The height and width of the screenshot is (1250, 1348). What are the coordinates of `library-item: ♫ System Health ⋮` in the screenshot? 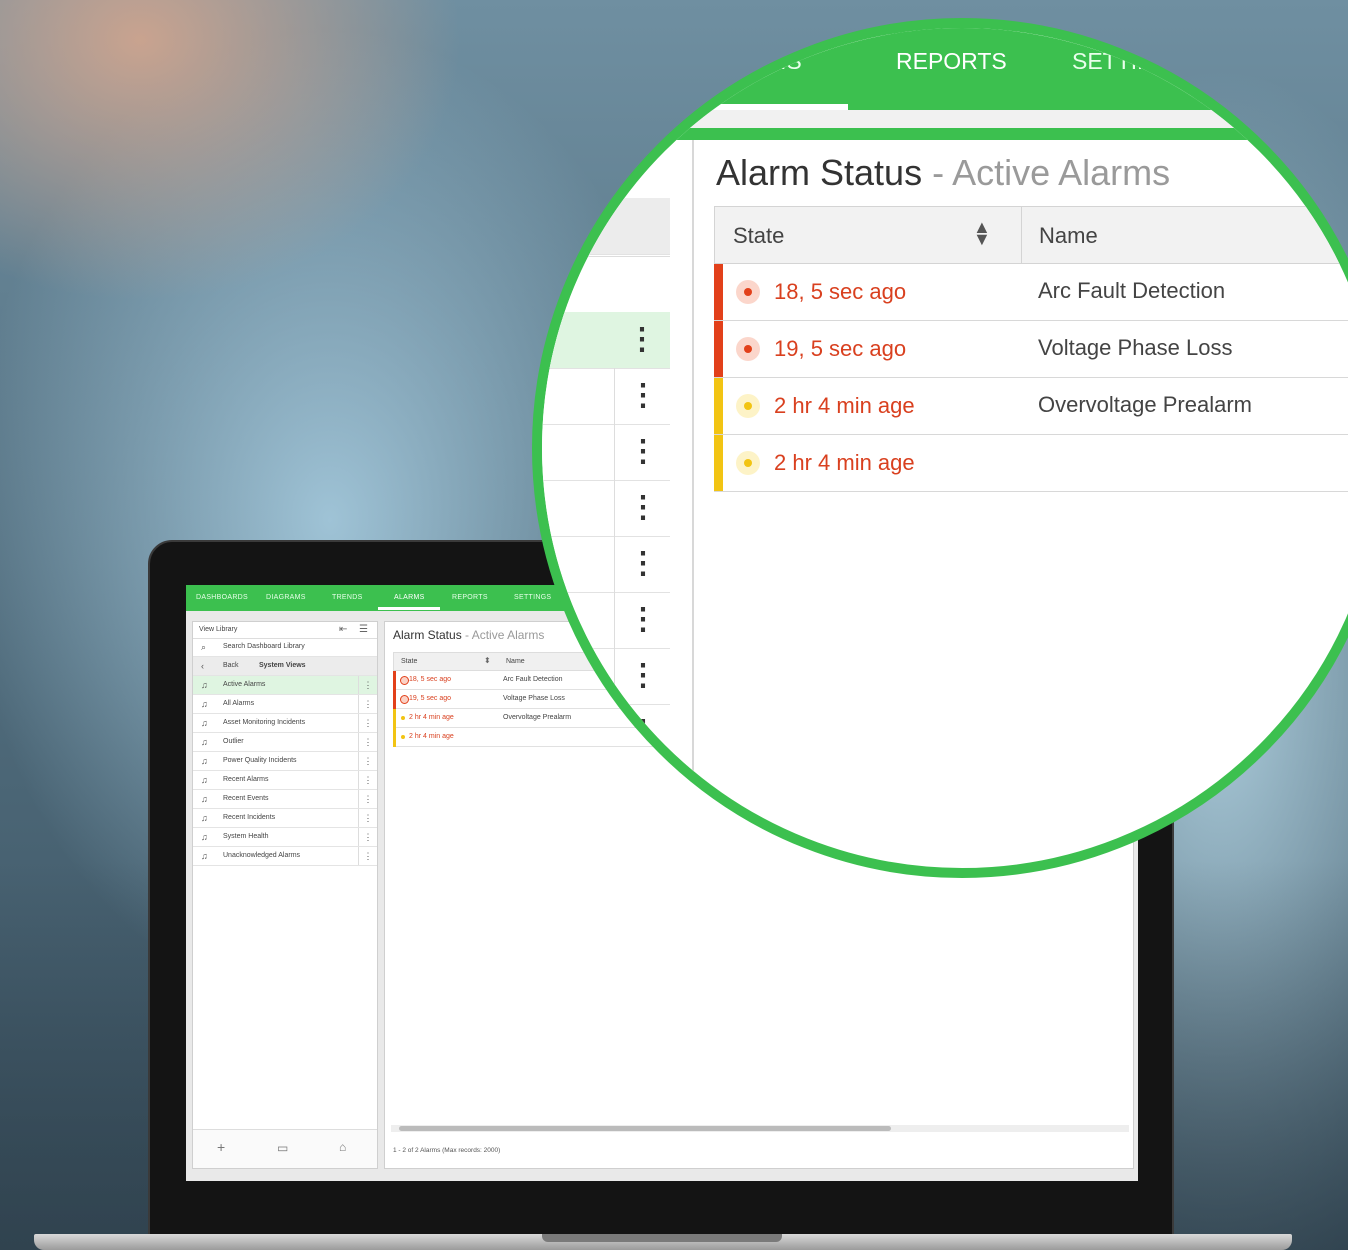 It's located at (285, 837).